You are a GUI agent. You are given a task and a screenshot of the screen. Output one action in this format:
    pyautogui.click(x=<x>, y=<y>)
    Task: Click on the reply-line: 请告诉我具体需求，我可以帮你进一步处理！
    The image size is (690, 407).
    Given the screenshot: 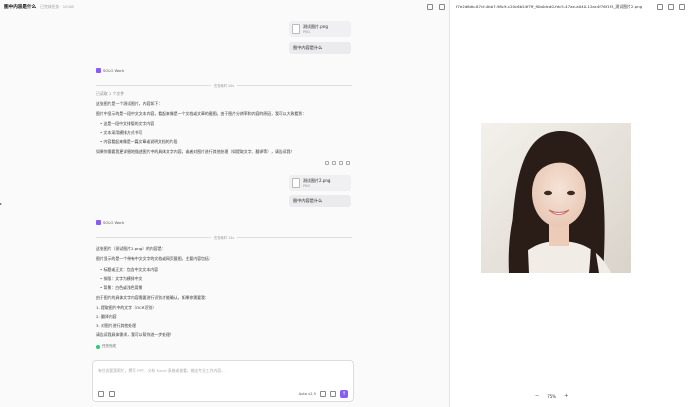 What is the action you would take?
    pyautogui.click(x=135, y=334)
    